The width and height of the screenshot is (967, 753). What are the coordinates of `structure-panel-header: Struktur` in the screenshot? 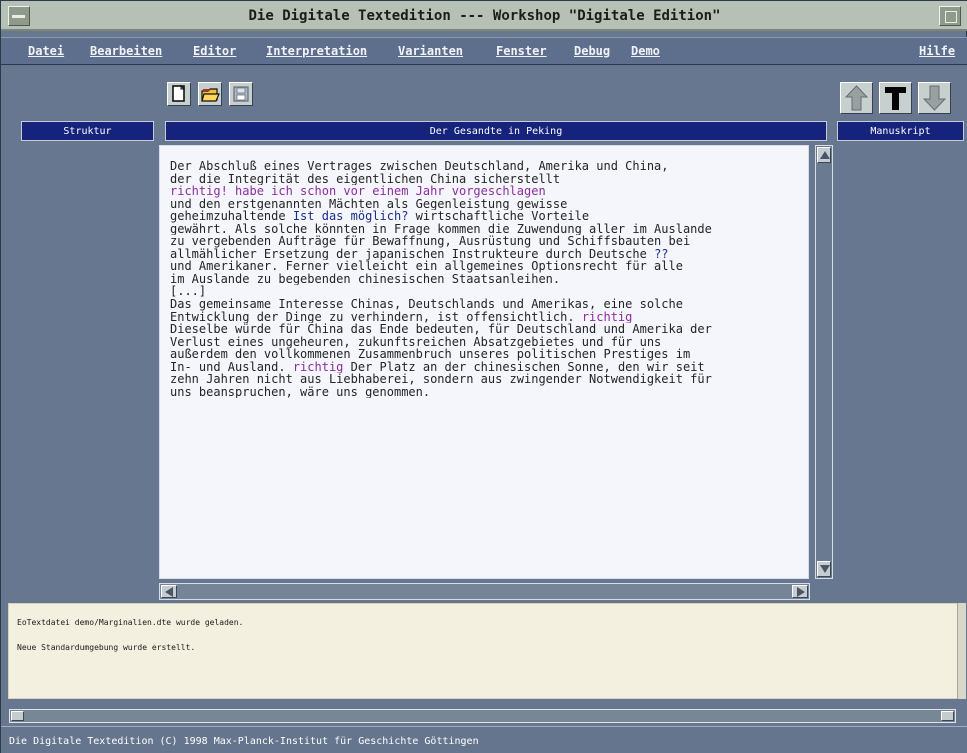 It's located at (87, 131).